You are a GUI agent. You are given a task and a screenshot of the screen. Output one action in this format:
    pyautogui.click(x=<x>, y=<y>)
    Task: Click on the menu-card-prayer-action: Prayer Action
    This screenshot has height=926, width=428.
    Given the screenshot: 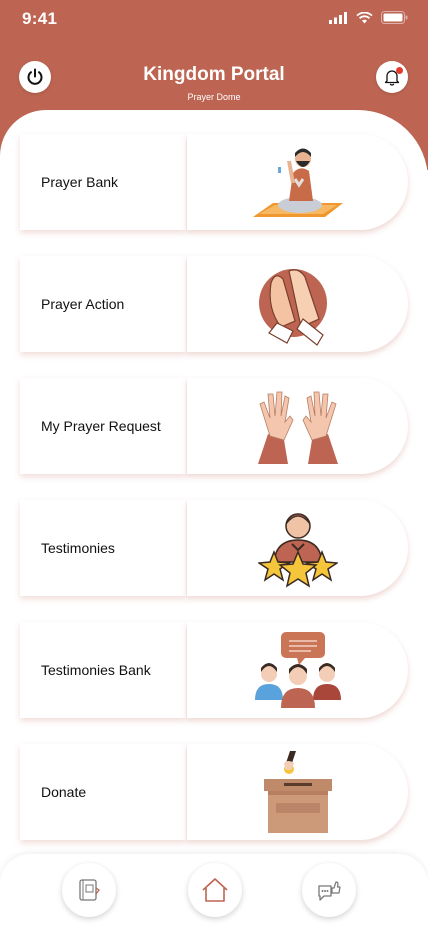 What is the action you would take?
    pyautogui.click(x=214, y=304)
    